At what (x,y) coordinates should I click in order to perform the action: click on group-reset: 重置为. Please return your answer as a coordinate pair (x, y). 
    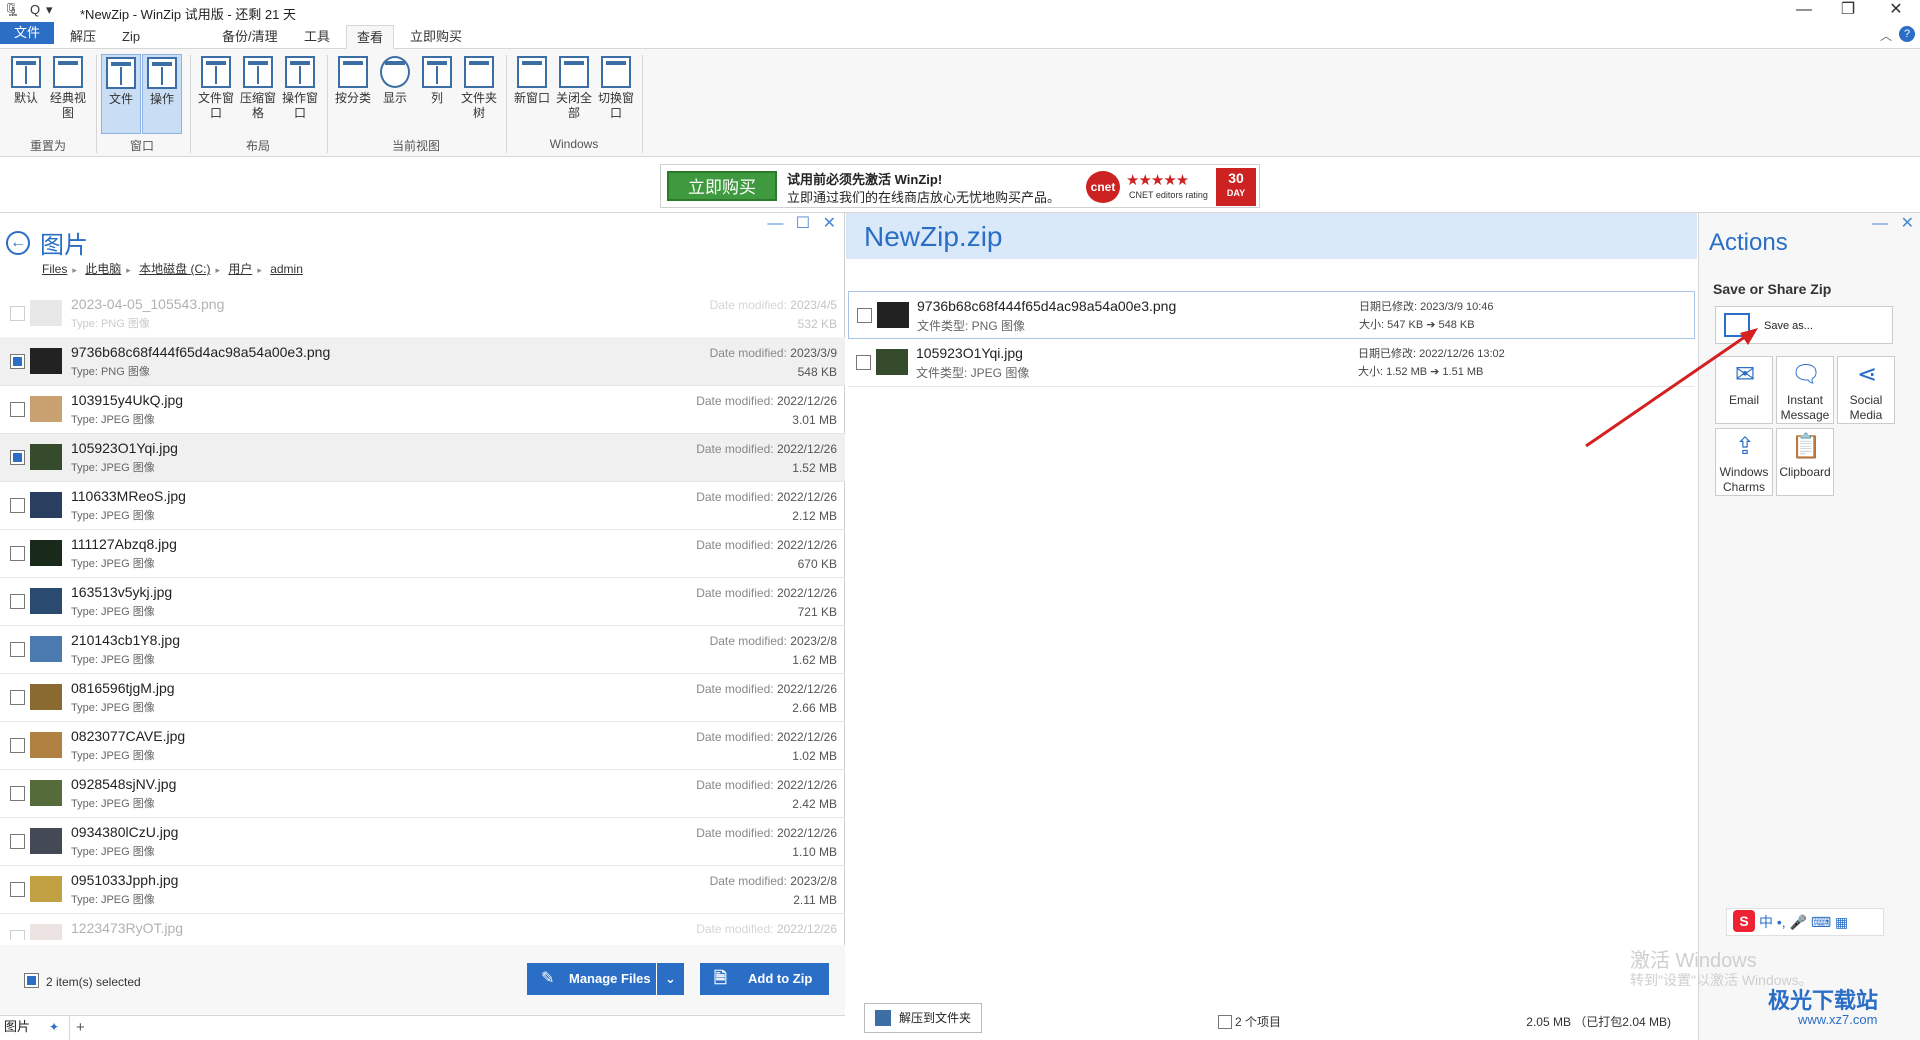
    Looking at the image, I should click on (47, 146).